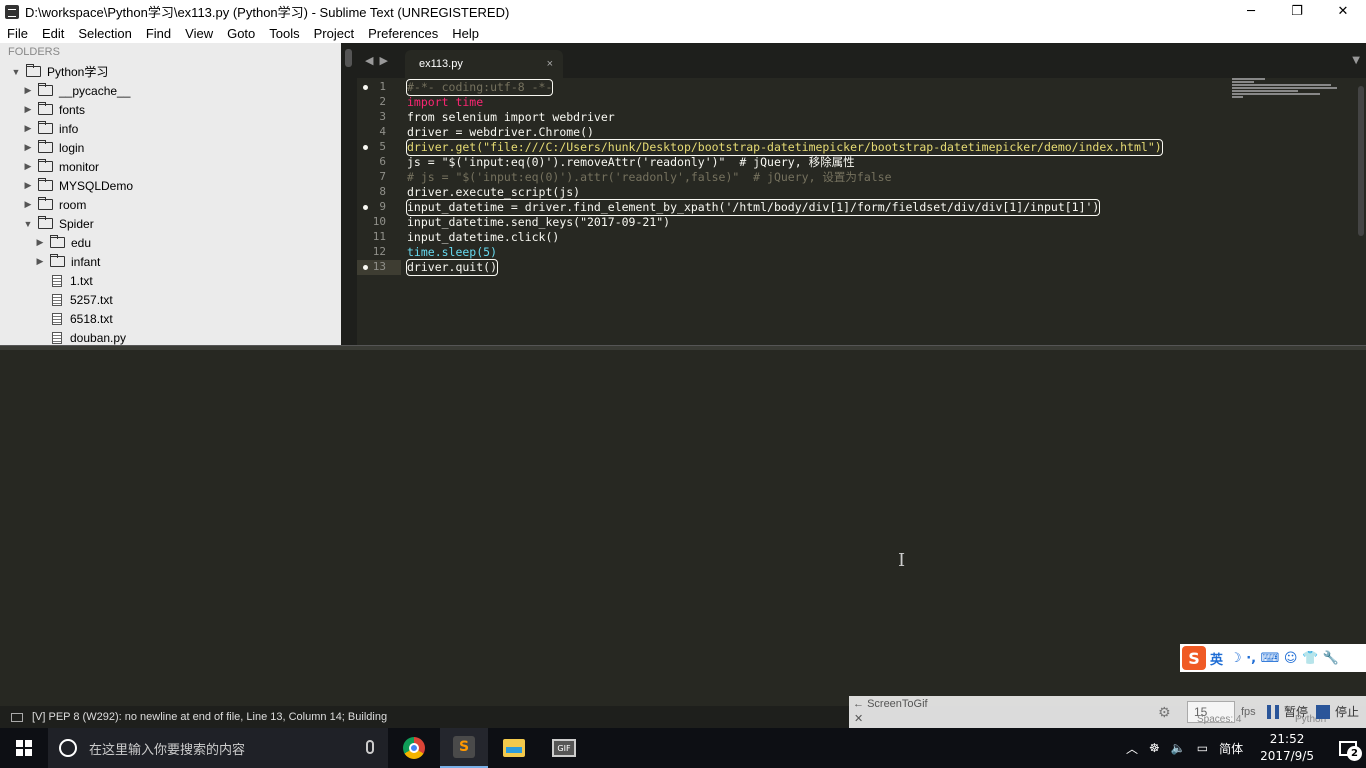 This screenshot has height=768, width=1366. I want to click on editor-scrollbar, so click(1361, 158).